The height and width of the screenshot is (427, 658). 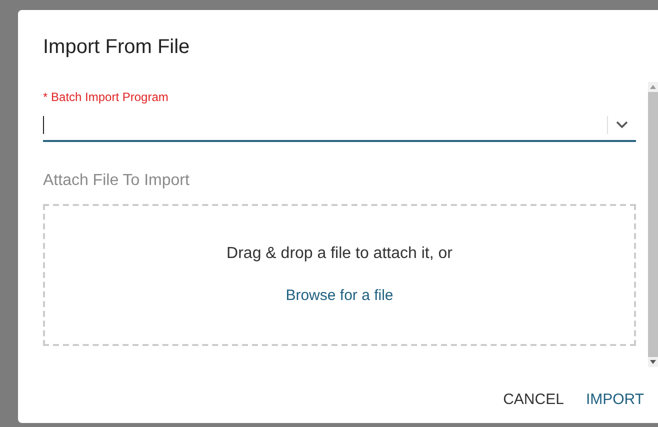 I want to click on scrollbar, so click(x=653, y=224).